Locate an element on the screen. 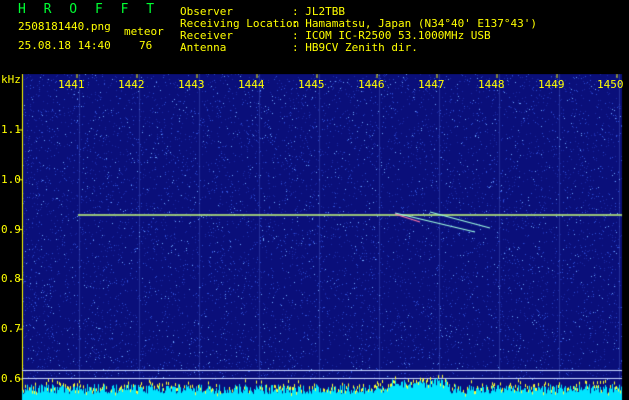 The height and width of the screenshot is (400, 629). freq-tick-0.8: 0.8 is located at coordinates (11, 278).